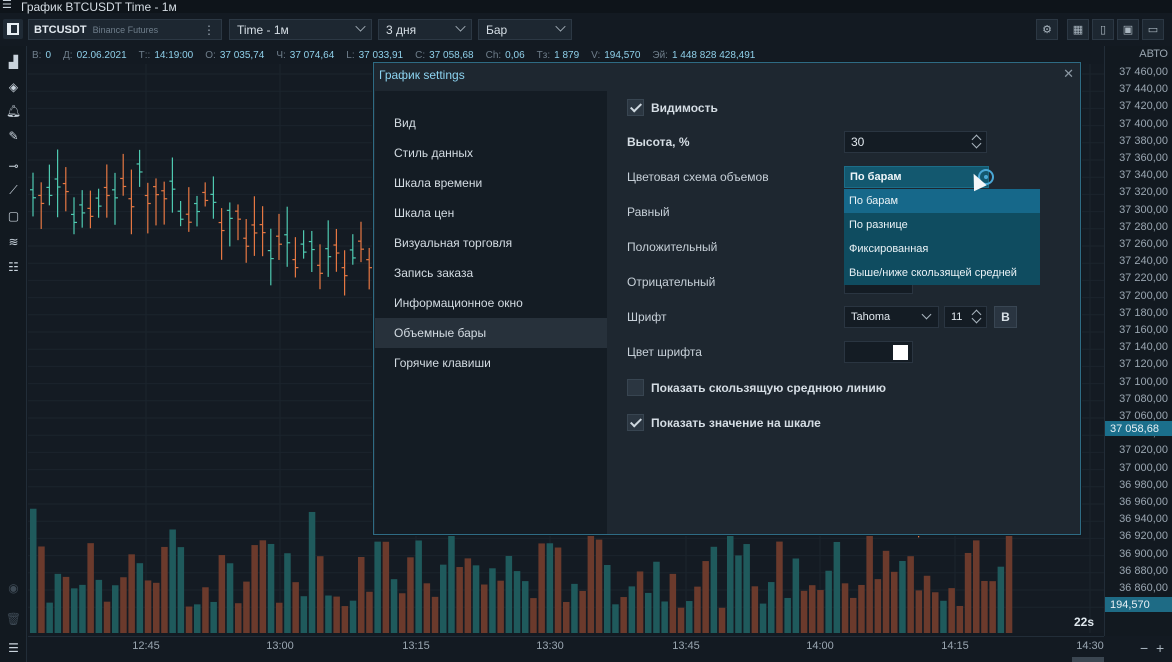 The height and width of the screenshot is (662, 1172). I want to click on nav-item-hotkeys: Горячие клавиши, so click(491, 363).